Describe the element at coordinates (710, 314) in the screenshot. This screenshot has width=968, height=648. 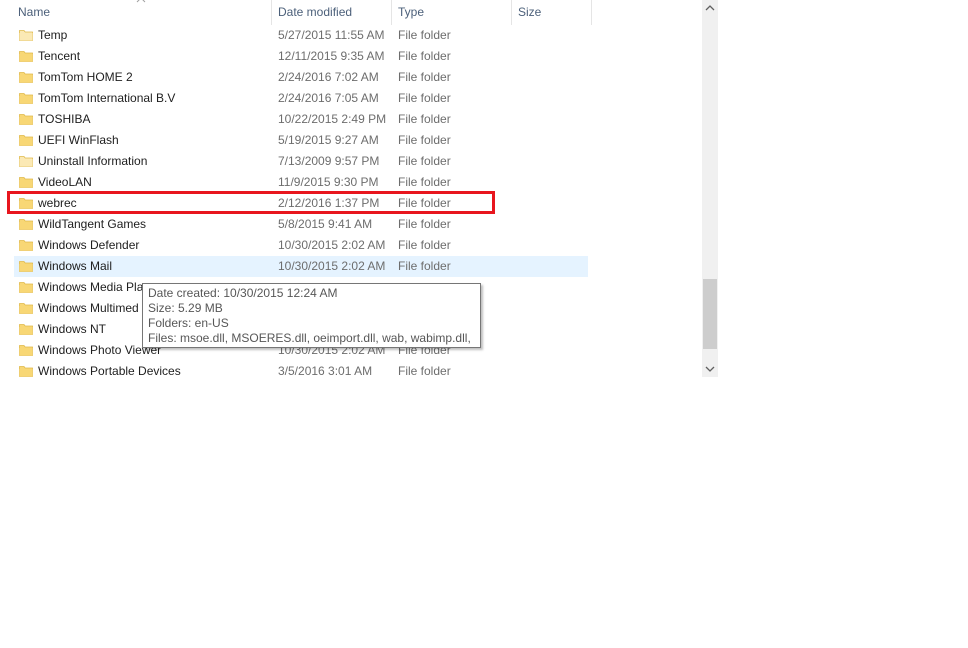
I see `scrollbar-thumb` at that location.